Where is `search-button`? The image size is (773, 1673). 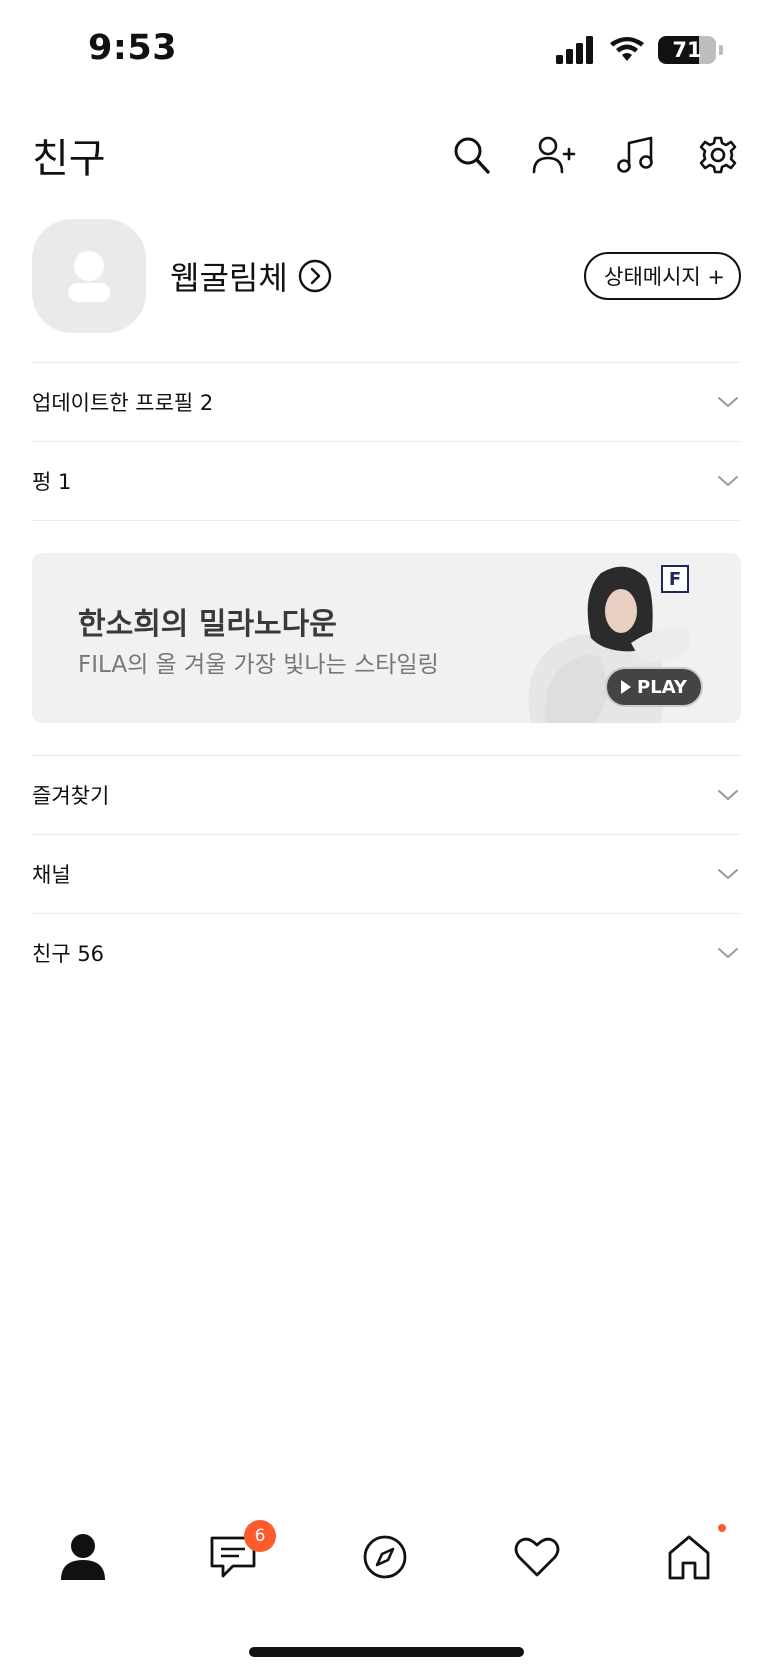 search-button is located at coordinates (472, 155).